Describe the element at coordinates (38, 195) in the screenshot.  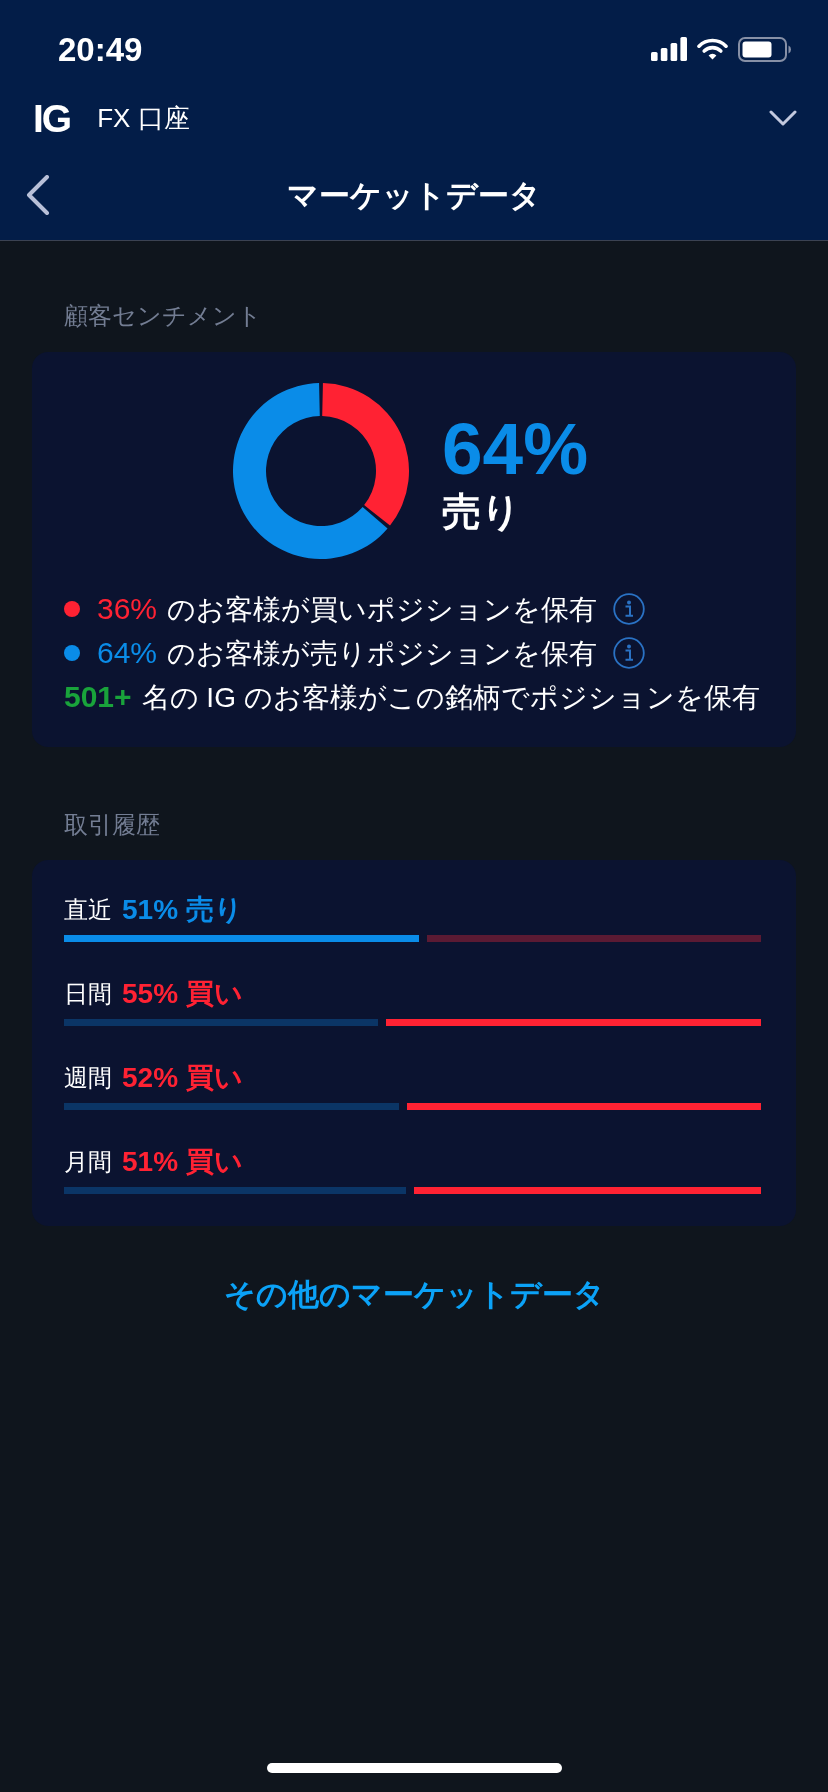
I see `back-icon` at that location.